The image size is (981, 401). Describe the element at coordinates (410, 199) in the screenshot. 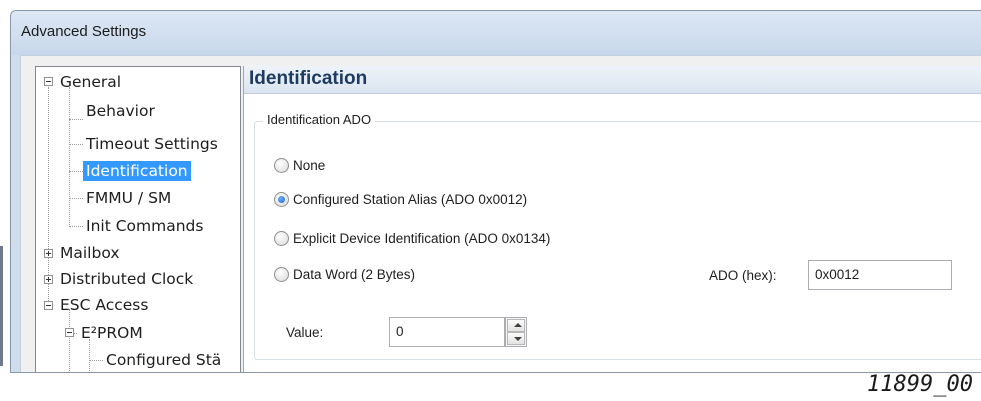

I see `radio-configured-station-alias-label: Configured Station Alias (ADO 0x0012)` at that location.